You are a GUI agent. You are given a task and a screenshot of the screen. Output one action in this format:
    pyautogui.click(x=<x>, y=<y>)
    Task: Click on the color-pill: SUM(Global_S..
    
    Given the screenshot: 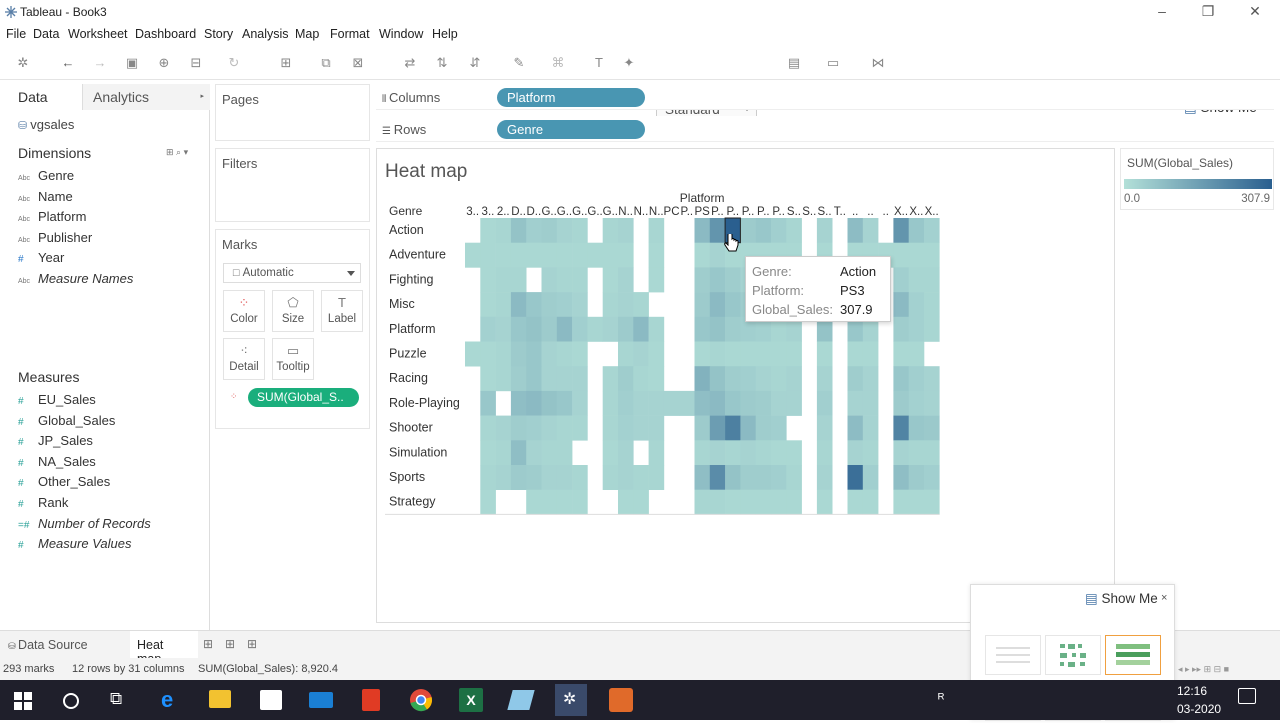 What is the action you would take?
    pyautogui.click(x=303, y=397)
    